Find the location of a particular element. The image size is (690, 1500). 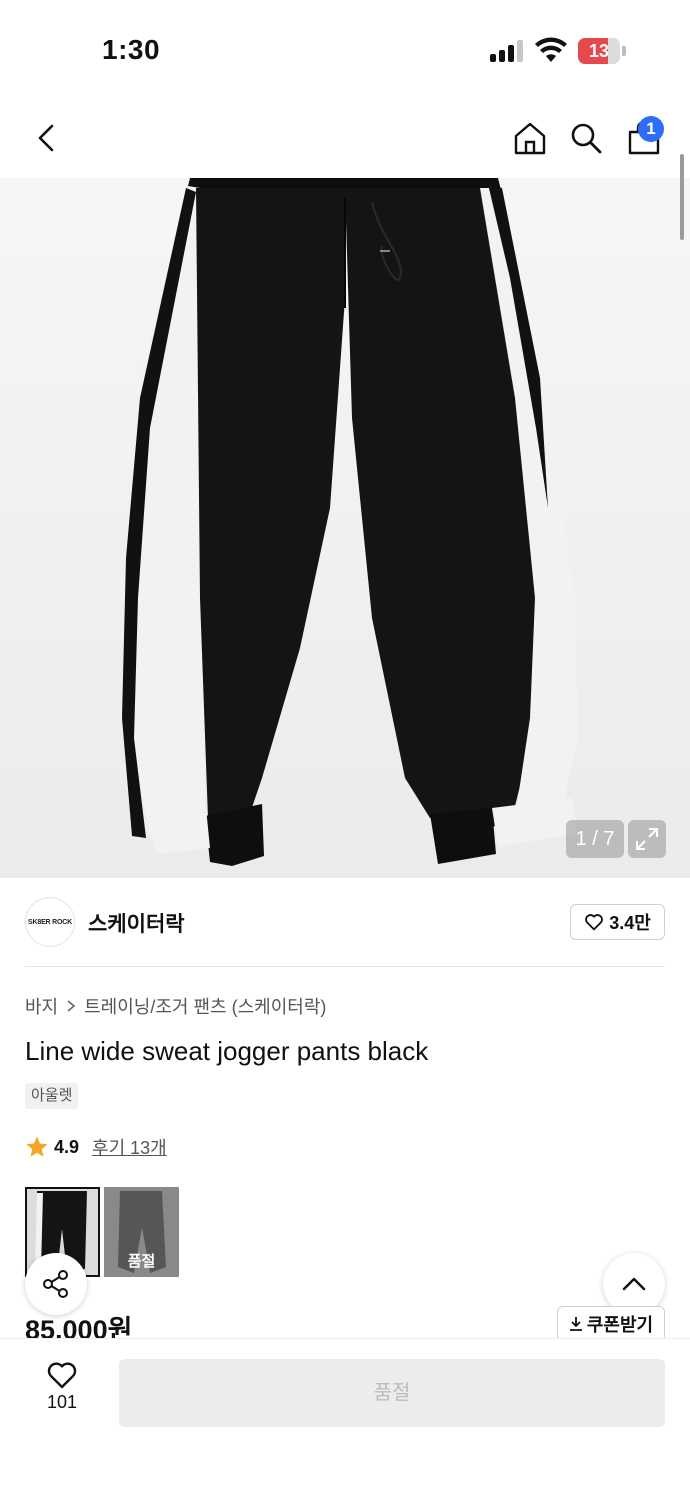

brand-logo: SK8ER ROCK is located at coordinates (50, 922).